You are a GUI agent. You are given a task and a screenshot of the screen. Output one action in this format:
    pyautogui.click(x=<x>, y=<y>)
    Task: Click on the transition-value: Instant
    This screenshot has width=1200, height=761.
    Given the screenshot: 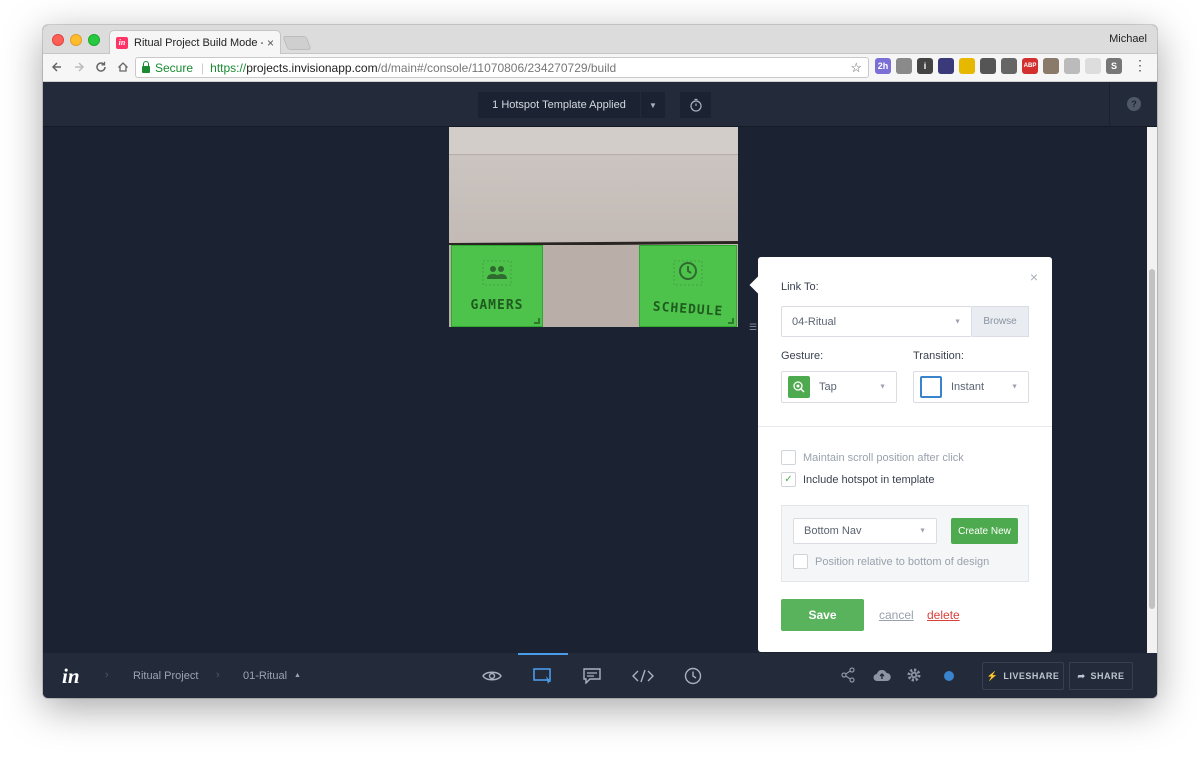 What is the action you would take?
    pyautogui.click(x=968, y=387)
    